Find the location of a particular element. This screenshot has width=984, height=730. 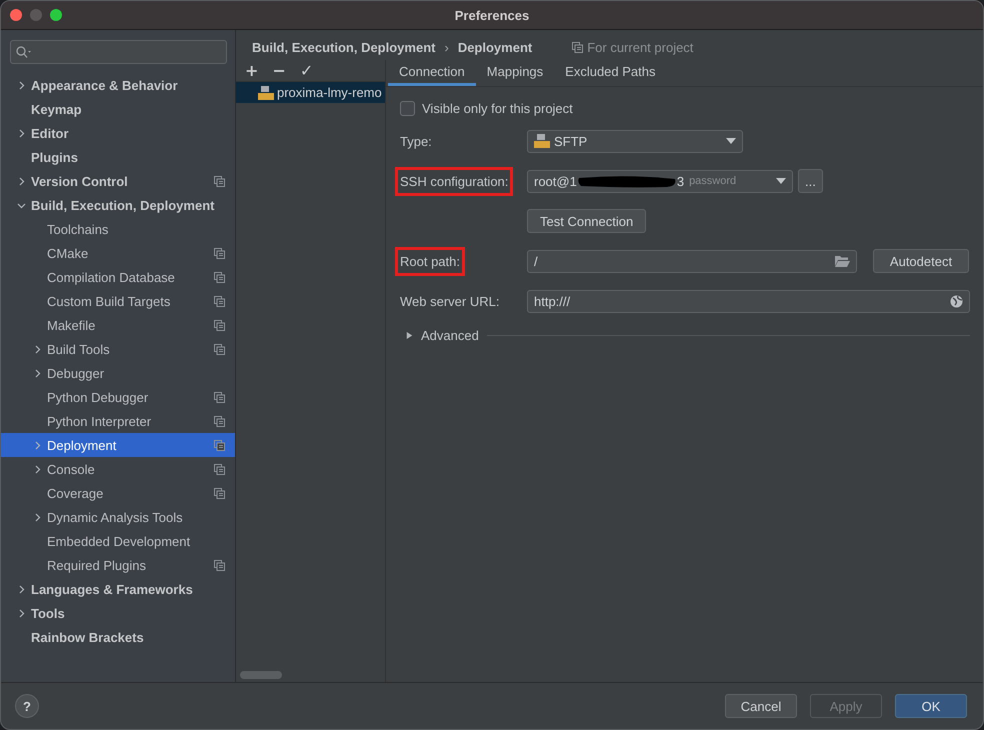

item-label: Debugger is located at coordinates (75, 373).